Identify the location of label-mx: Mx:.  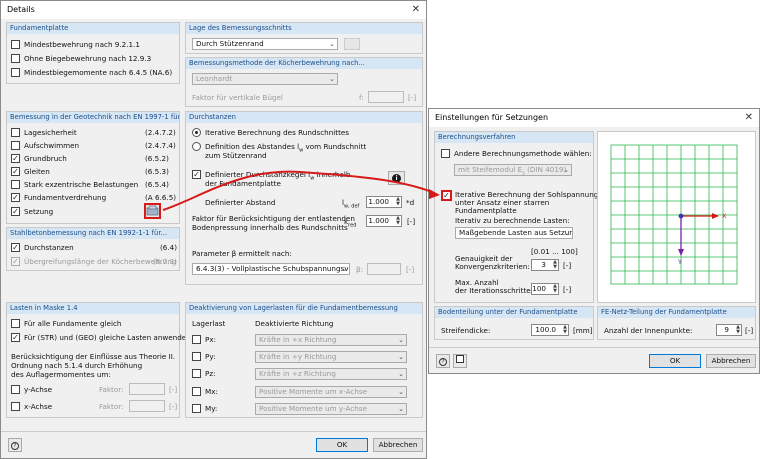
(211, 391).